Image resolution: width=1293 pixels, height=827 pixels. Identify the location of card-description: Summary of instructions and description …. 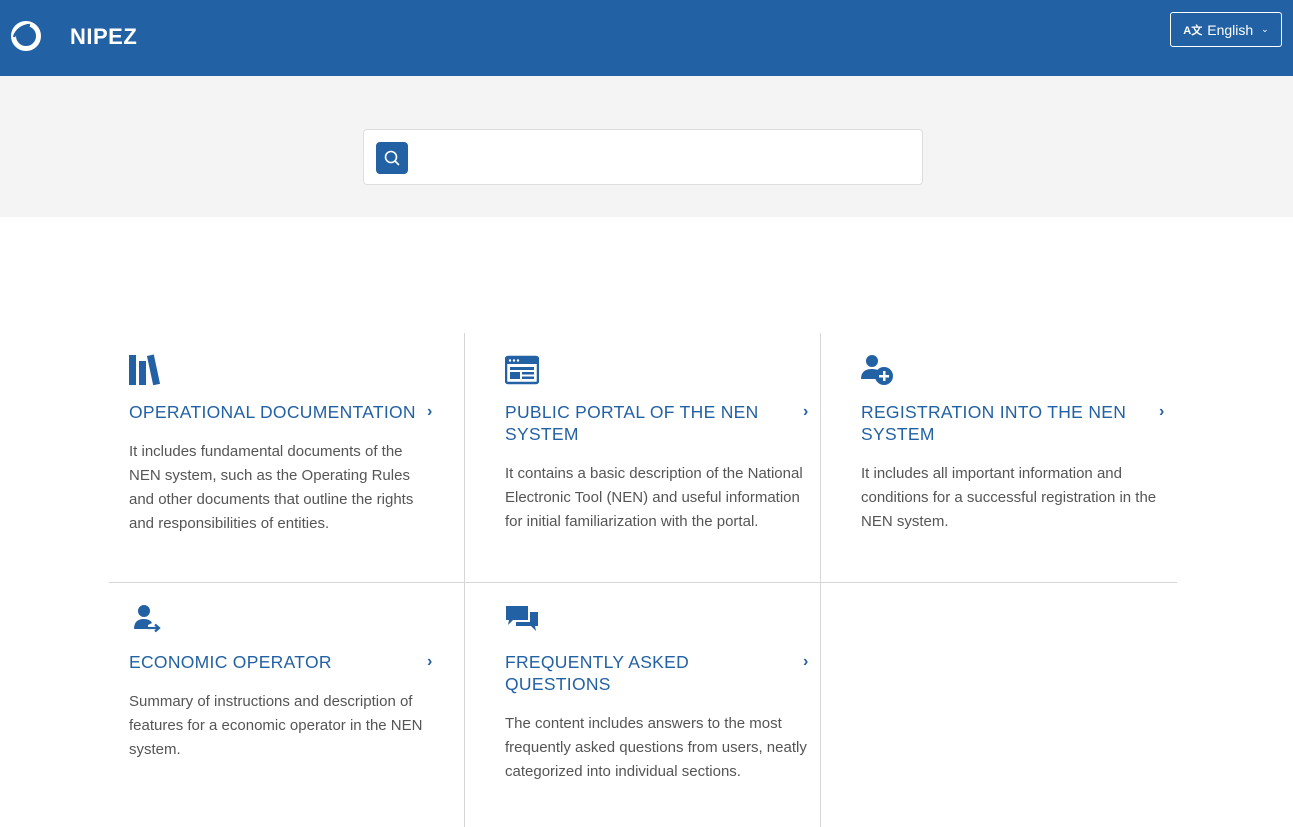
(276, 725).